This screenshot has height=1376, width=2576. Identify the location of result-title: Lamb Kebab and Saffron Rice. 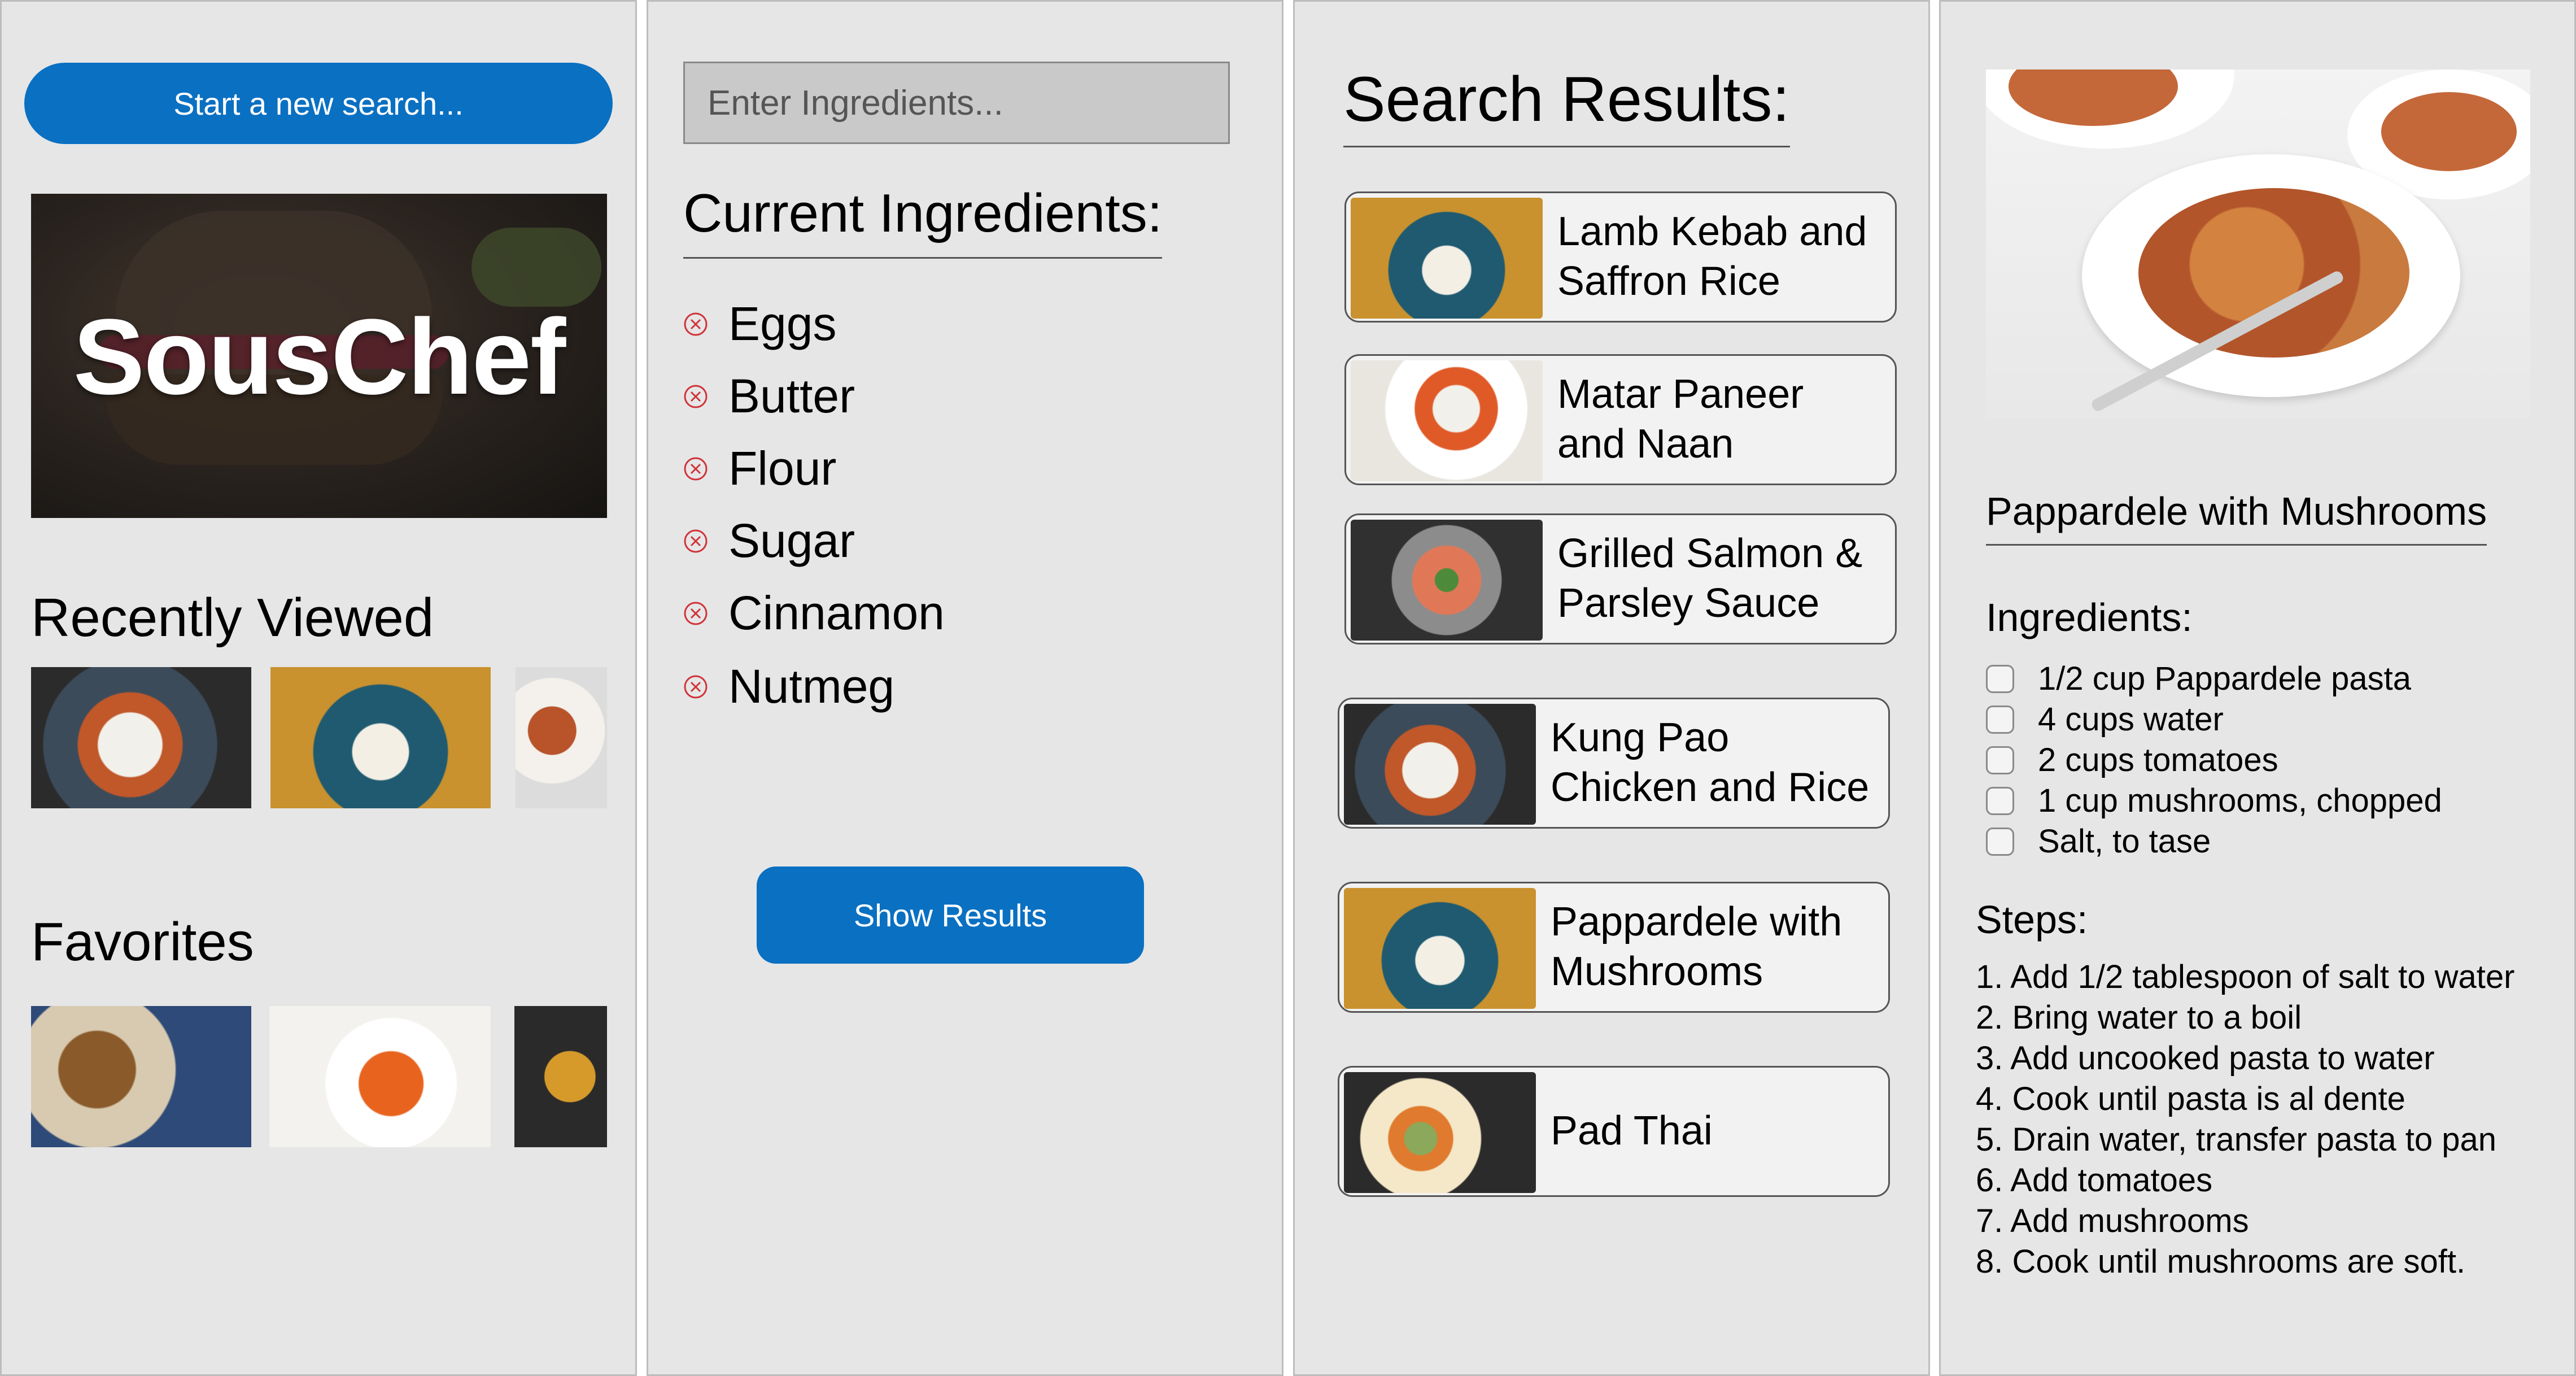
(1712, 256).